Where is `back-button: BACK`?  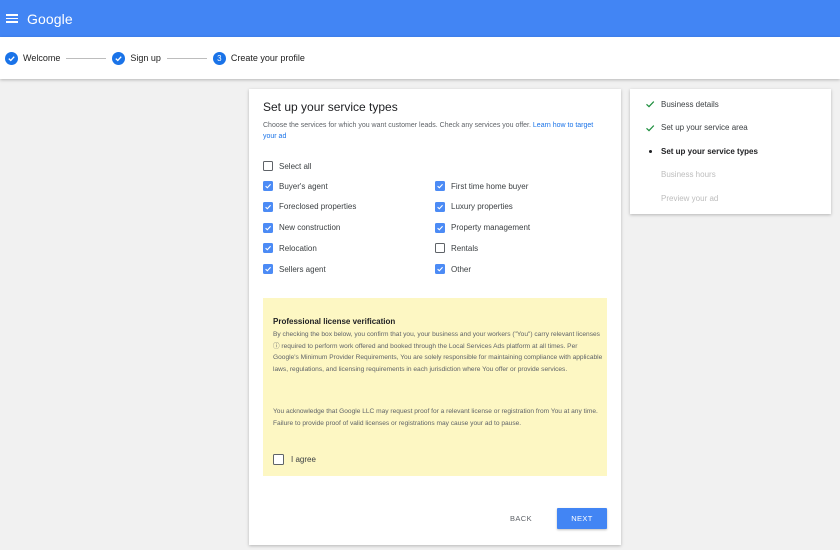
back-button: BACK is located at coordinates (521, 518).